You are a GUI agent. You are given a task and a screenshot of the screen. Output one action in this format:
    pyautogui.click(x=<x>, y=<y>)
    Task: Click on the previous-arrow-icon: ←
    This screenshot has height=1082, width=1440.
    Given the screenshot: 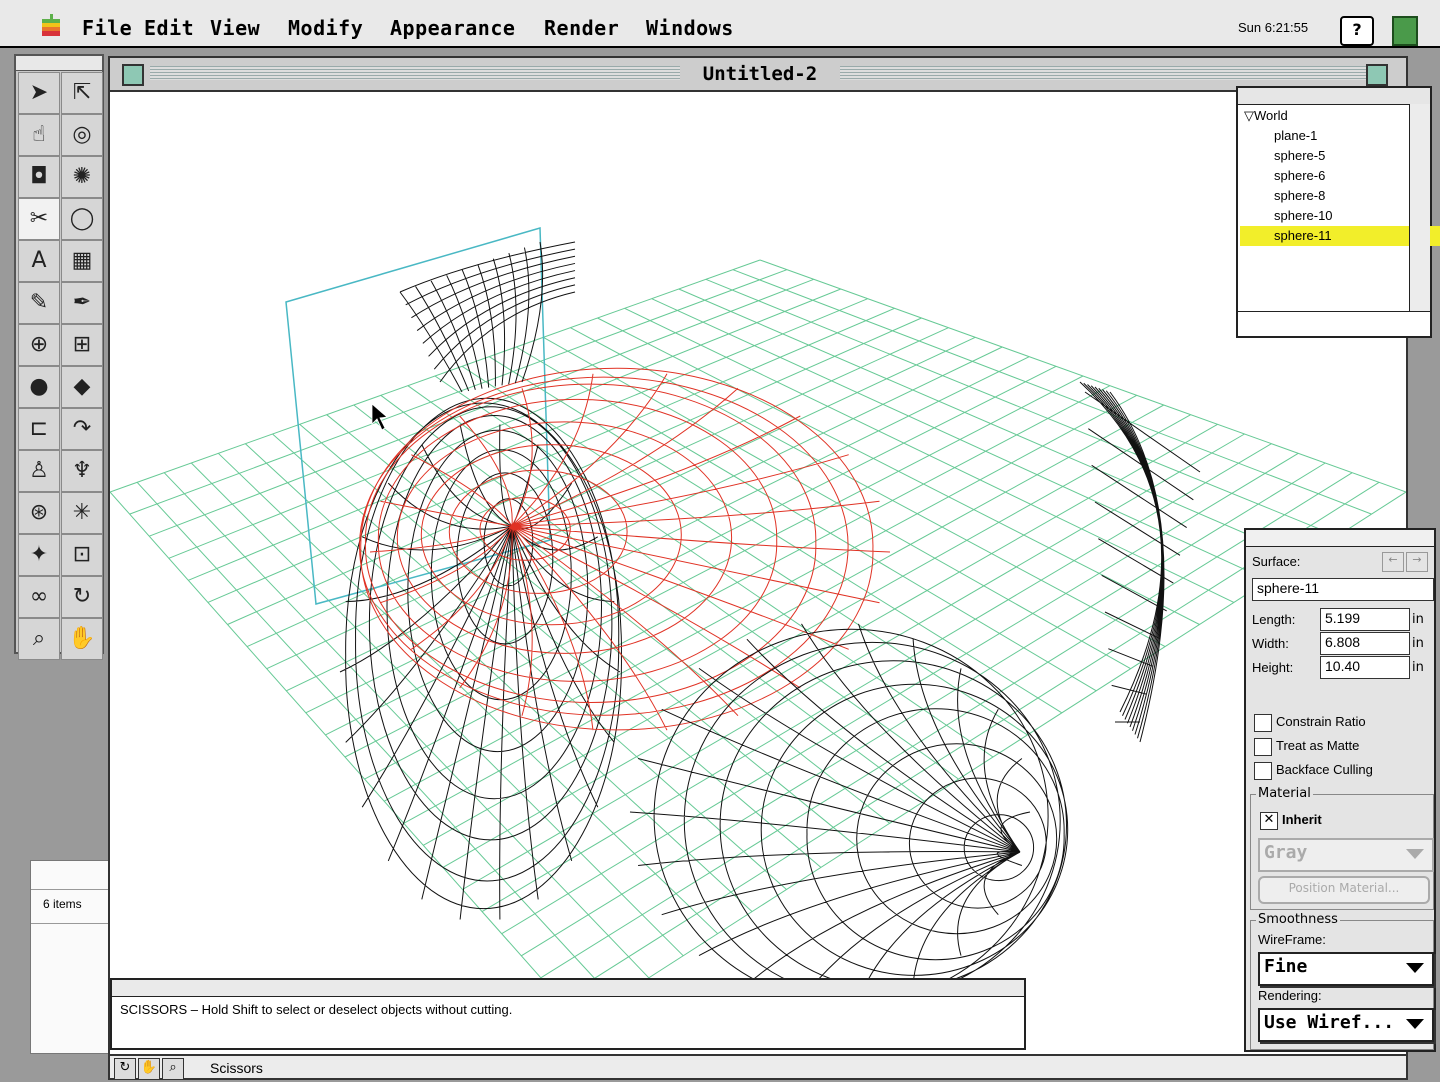 What is the action you would take?
    pyautogui.click(x=1393, y=562)
    